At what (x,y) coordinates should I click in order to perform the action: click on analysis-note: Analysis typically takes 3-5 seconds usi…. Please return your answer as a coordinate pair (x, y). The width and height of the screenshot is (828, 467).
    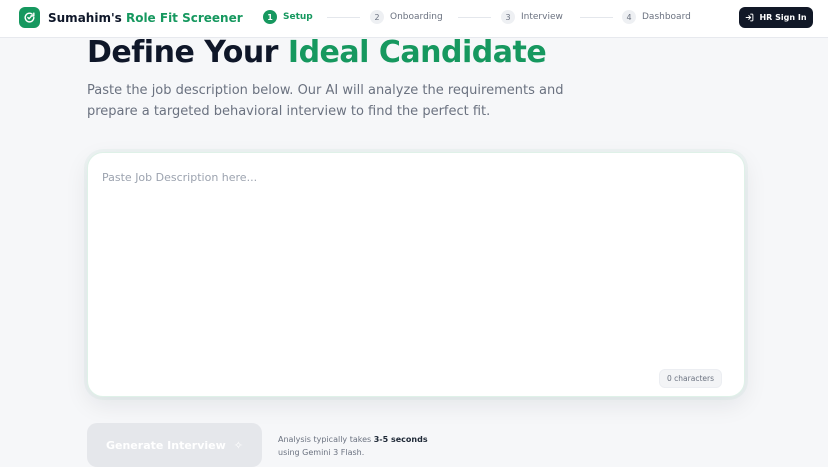
    Looking at the image, I should click on (353, 446).